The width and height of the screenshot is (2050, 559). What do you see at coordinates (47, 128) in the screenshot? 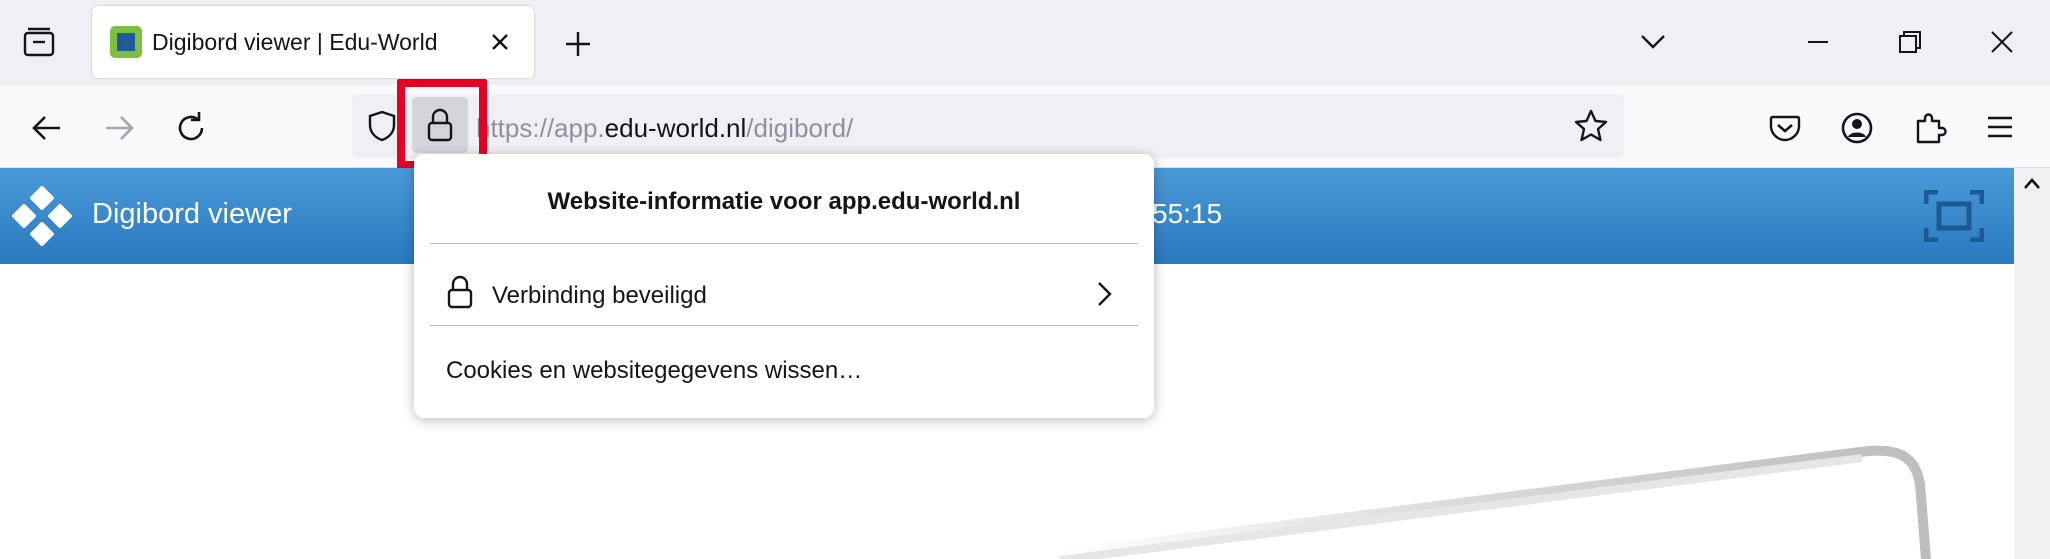
I see `arrow-left-icon` at bounding box center [47, 128].